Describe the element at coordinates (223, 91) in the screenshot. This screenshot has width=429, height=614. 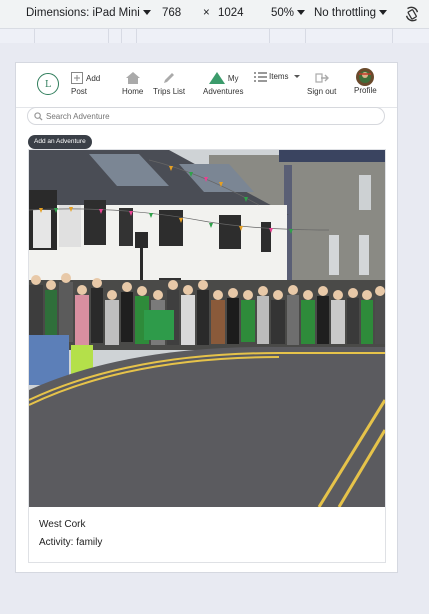
I see `nav-adventures-label: Adventures` at that location.